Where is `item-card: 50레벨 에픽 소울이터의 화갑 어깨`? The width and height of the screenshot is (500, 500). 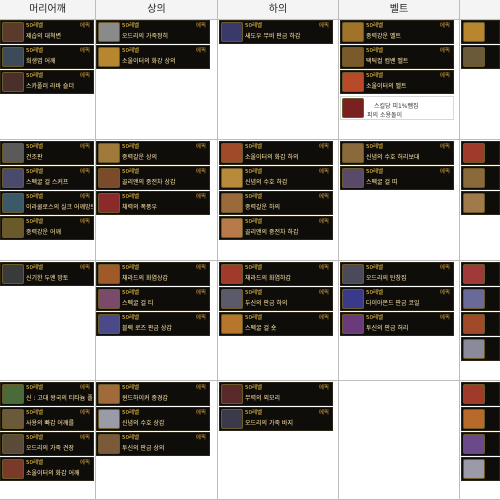 item-card: 50레벨 에픽 소울이터의 화갑 어깨 is located at coordinates (47, 469).